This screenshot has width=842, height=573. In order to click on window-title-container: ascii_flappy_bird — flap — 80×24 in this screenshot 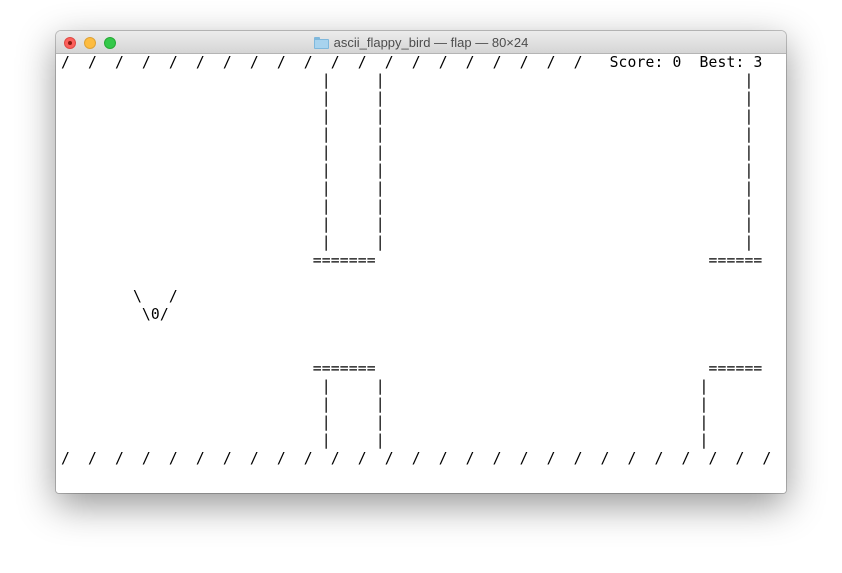, I will do `click(421, 42)`.